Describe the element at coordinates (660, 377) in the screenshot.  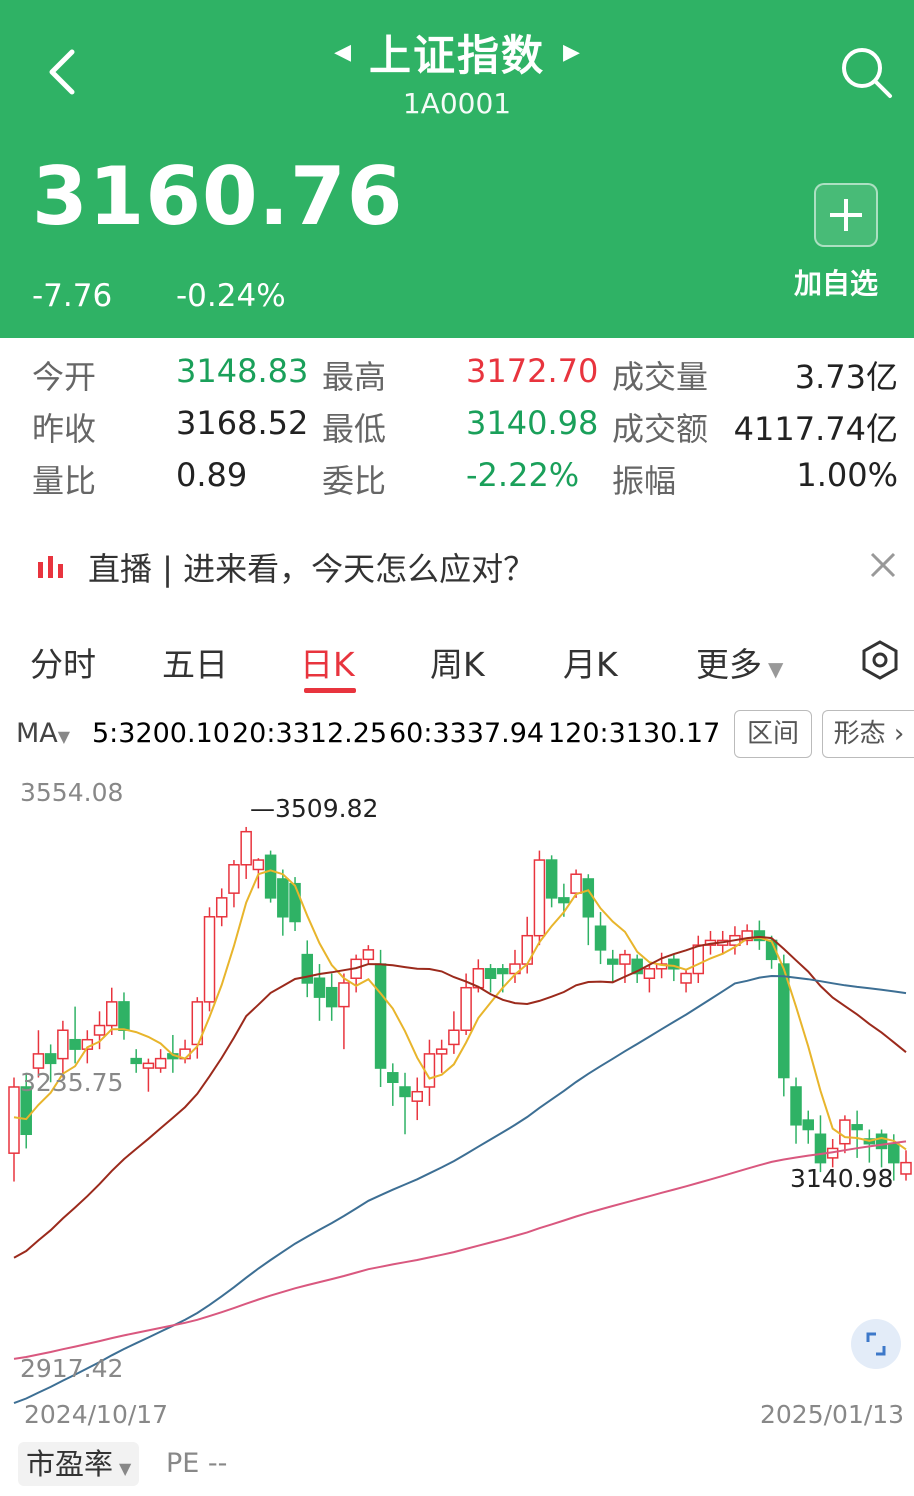
I see `stat-label: 成交量` at that location.